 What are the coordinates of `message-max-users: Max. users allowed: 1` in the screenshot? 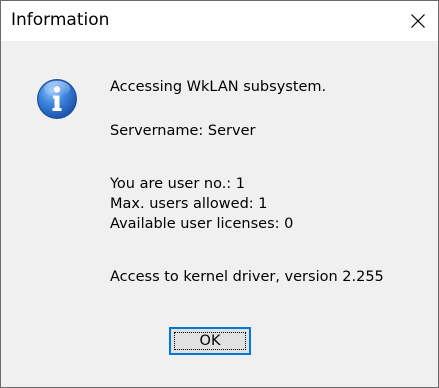 It's located at (189, 204).